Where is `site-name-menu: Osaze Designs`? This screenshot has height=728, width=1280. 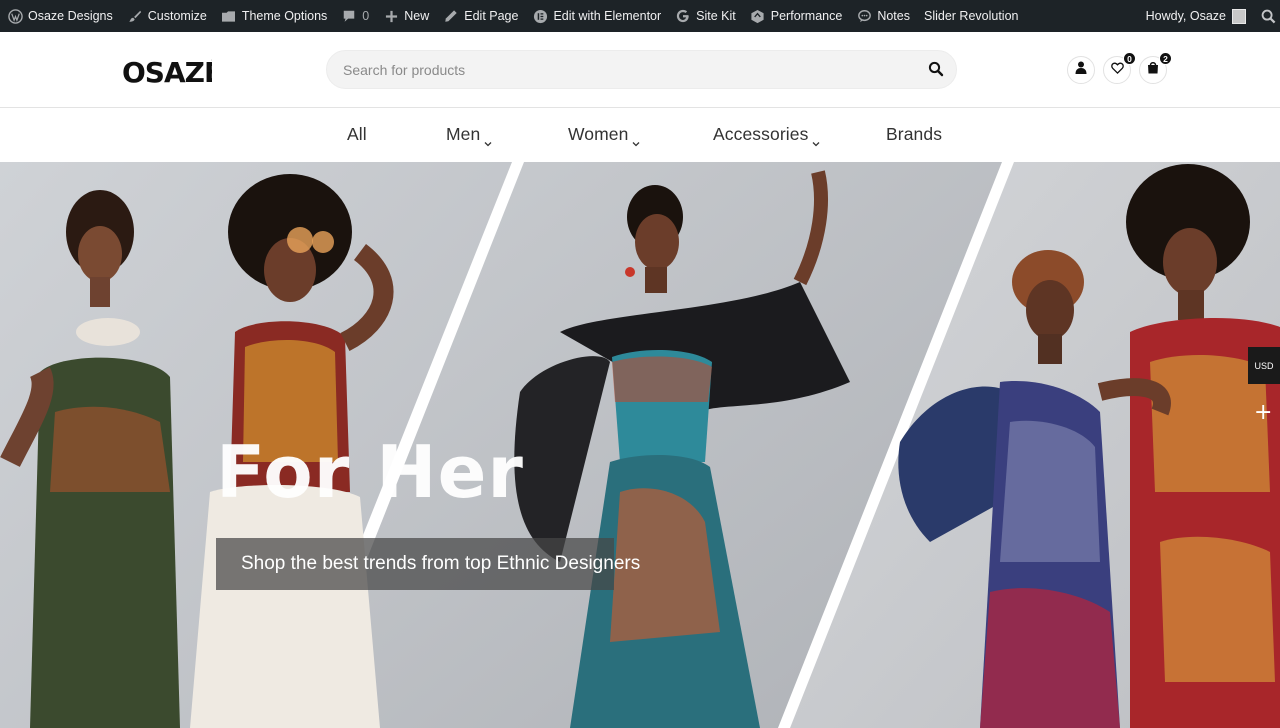 site-name-menu: Osaze Designs is located at coordinates (60, 16).